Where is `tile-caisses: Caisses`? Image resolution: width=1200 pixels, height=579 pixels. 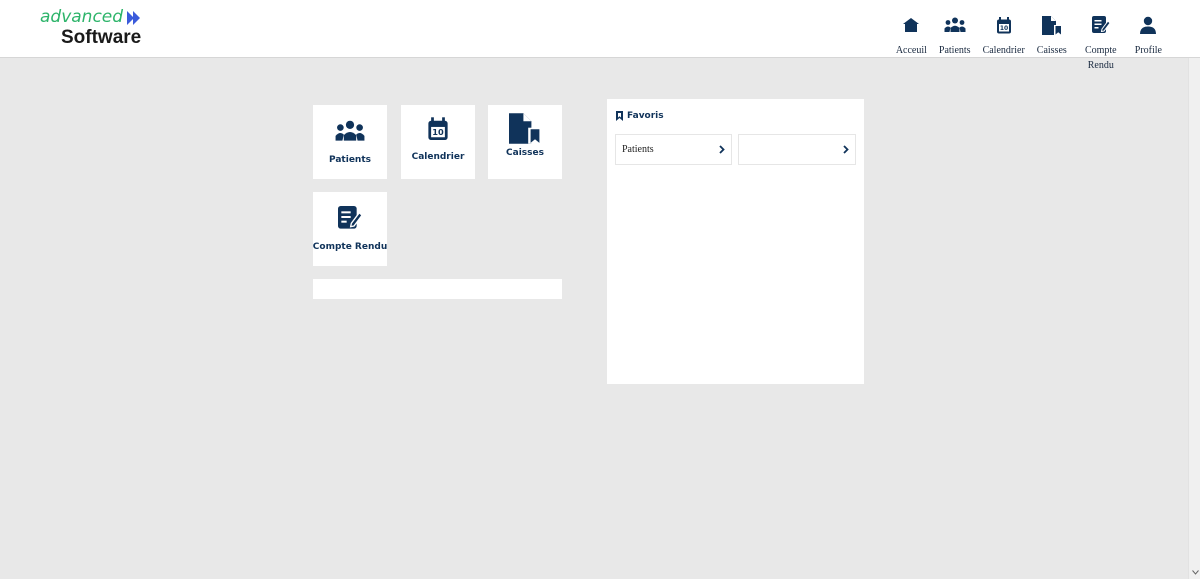
tile-caisses: Caisses is located at coordinates (525, 142).